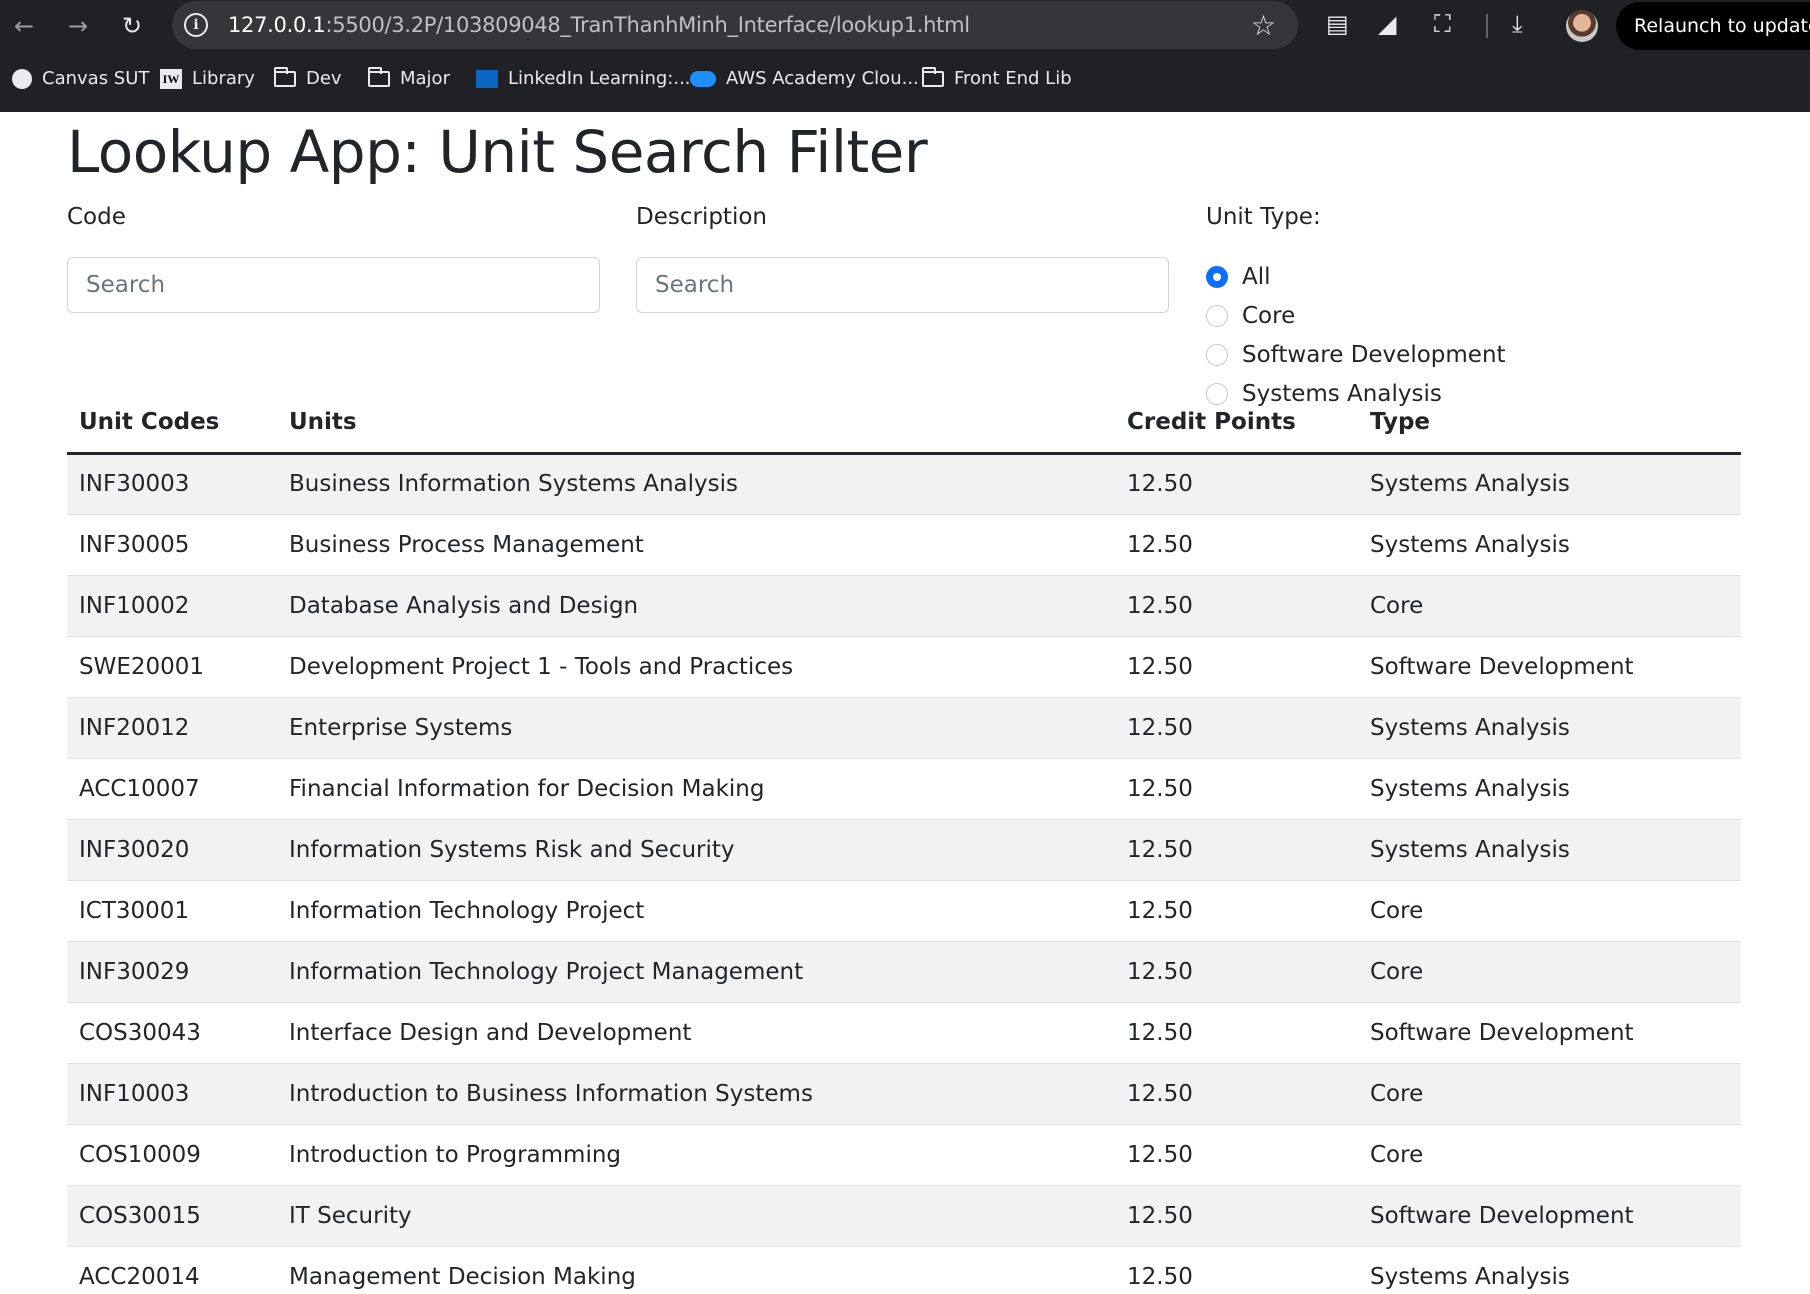  What do you see at coordinates (696, 606) in the screenshot?
I see `cell-unit-name: Database Analysis and Design` at bounding box center [696, 606].